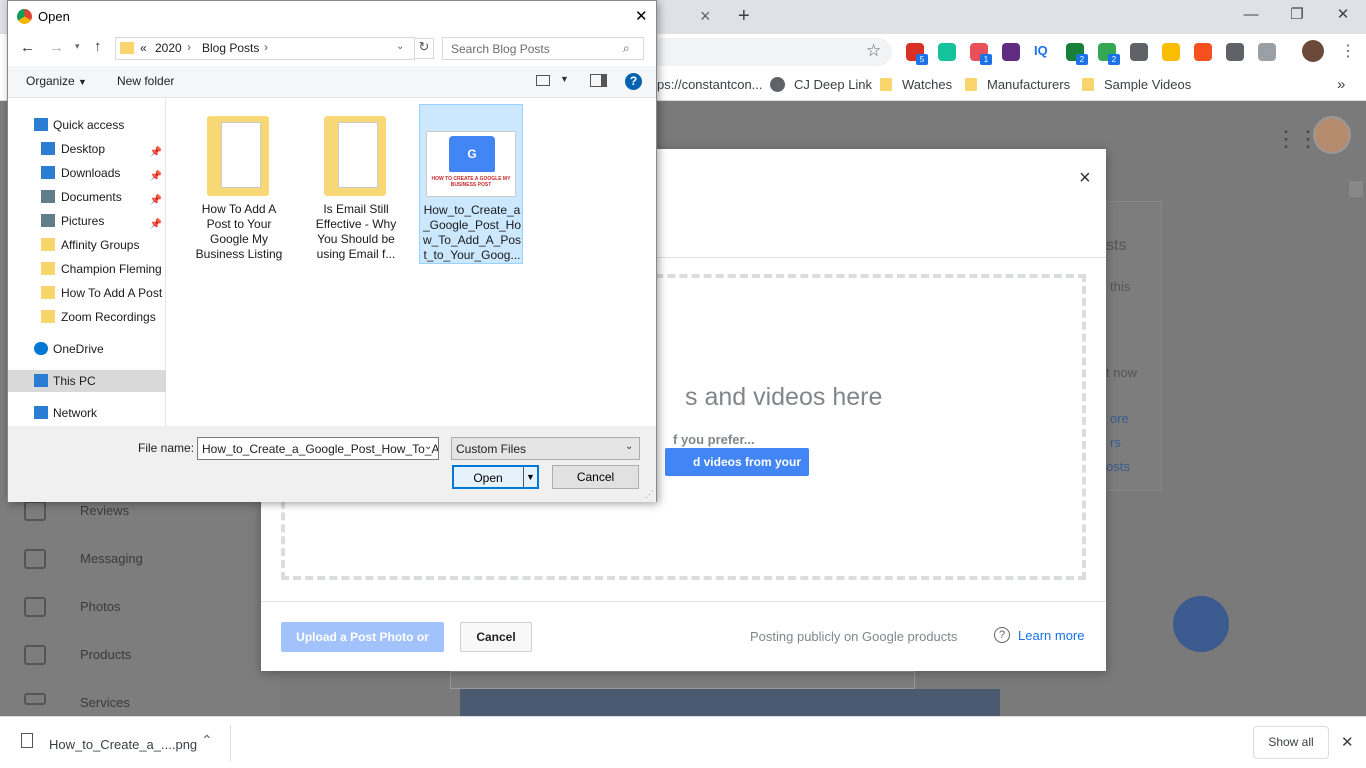 The image size is (1366, 768). What do you see at coordinates (1251, 15) in the screenshot?
I see `minimize-button: —` at bounding box center [1251, 15].